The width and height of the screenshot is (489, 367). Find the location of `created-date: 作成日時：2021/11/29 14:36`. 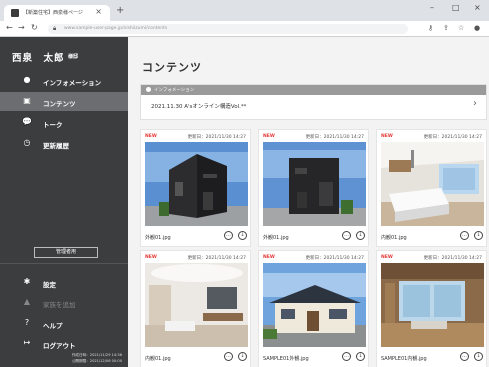

created-date: 作成日時：2021/11/29 14:36 is located at coordinates (96, 355).